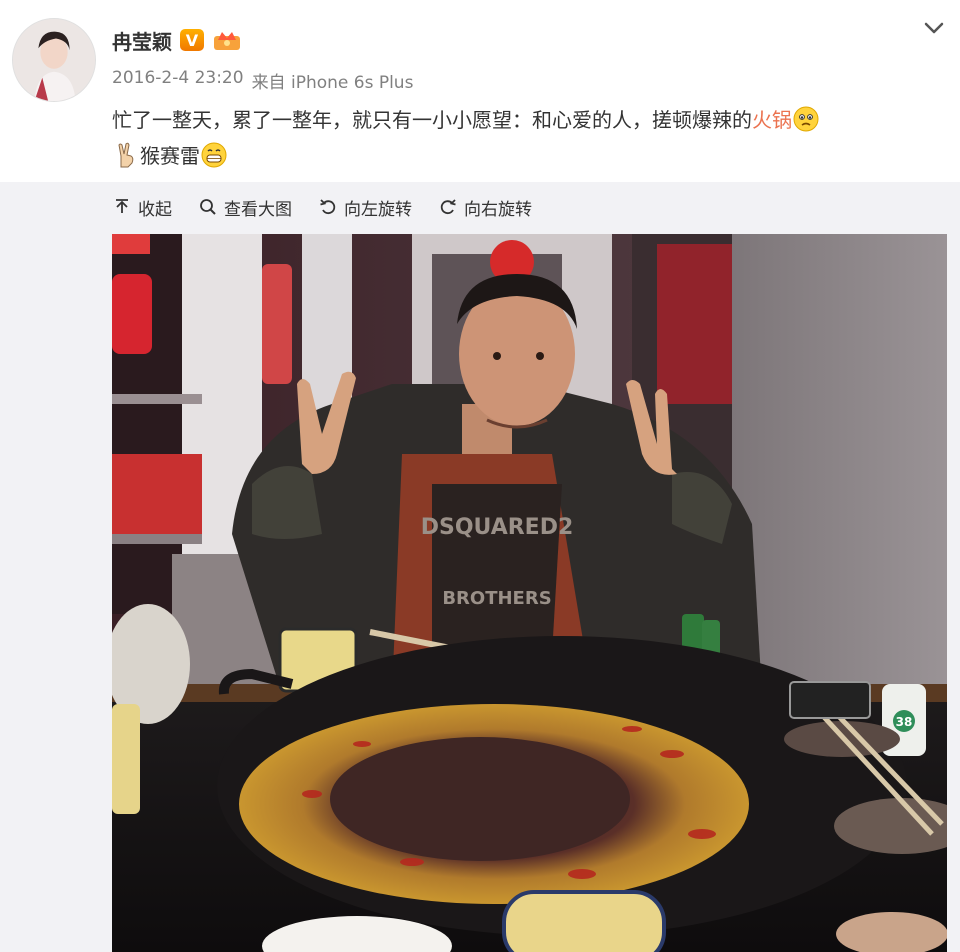 The width and height of the screenshot is (960, 952). I want to click on avatar, so click(54, 60).